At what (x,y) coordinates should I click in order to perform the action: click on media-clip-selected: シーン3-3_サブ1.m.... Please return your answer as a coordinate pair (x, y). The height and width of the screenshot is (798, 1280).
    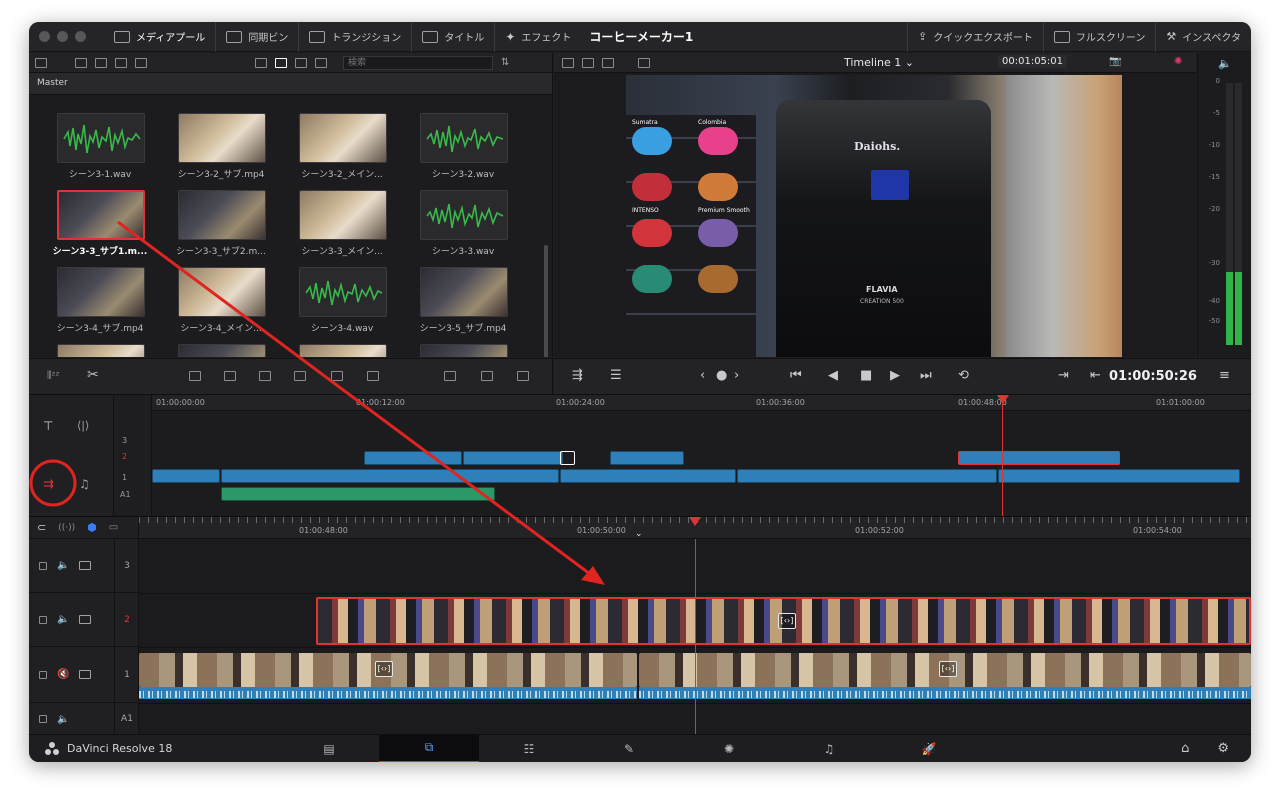
    Looking at the image, I should click on (100, 225).